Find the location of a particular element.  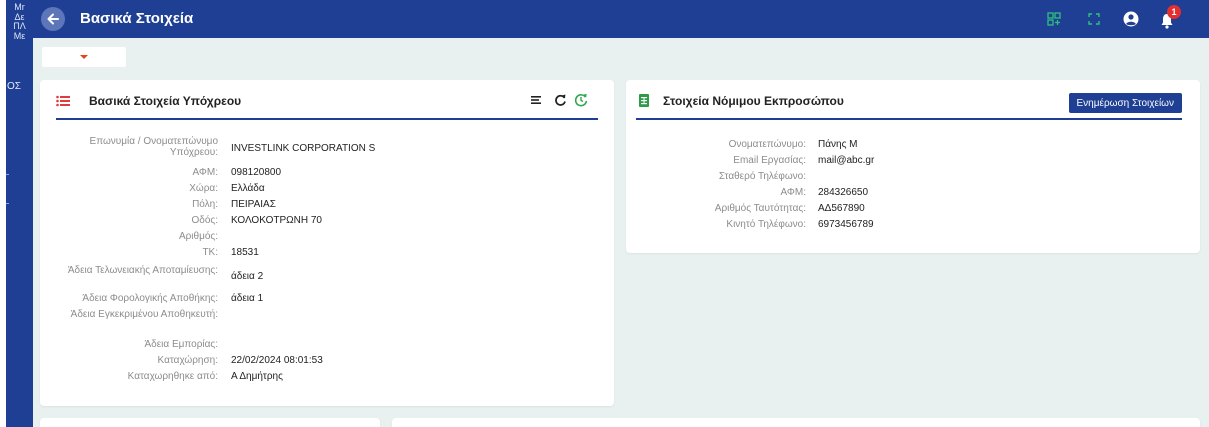

field-label: Άδεια Τελωνειακής Αποταμίευσης: is located at coordinates (142, 270).